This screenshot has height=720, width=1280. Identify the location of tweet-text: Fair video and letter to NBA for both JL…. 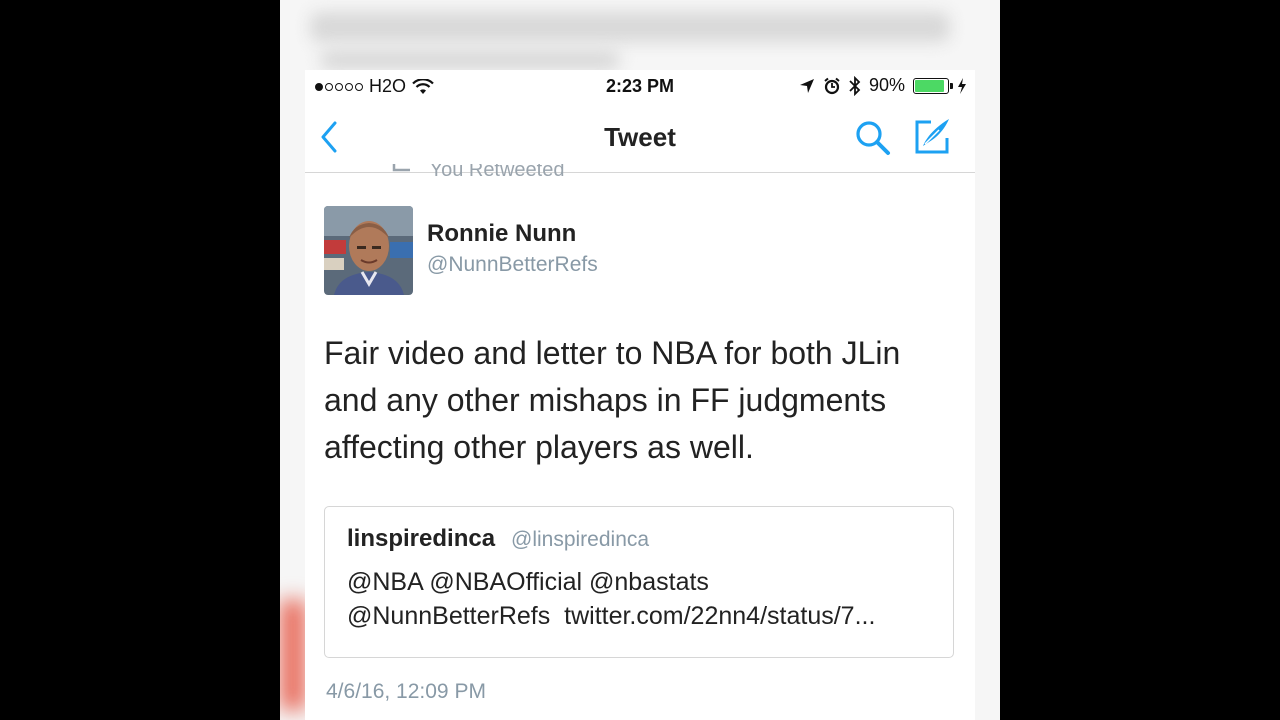
(612, 400).